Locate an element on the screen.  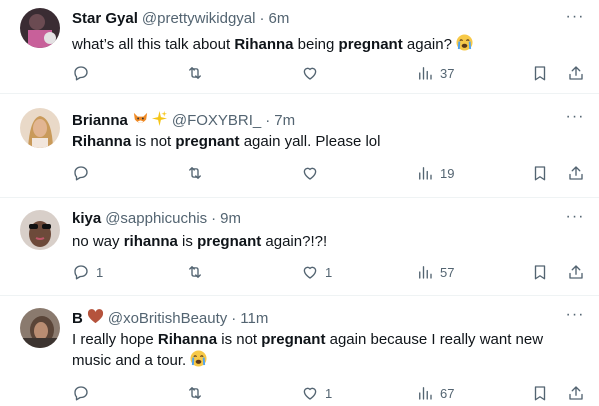
tweet-header: Brianna @FOXYBRI_ · 7m is located at coordinates (183, 120).